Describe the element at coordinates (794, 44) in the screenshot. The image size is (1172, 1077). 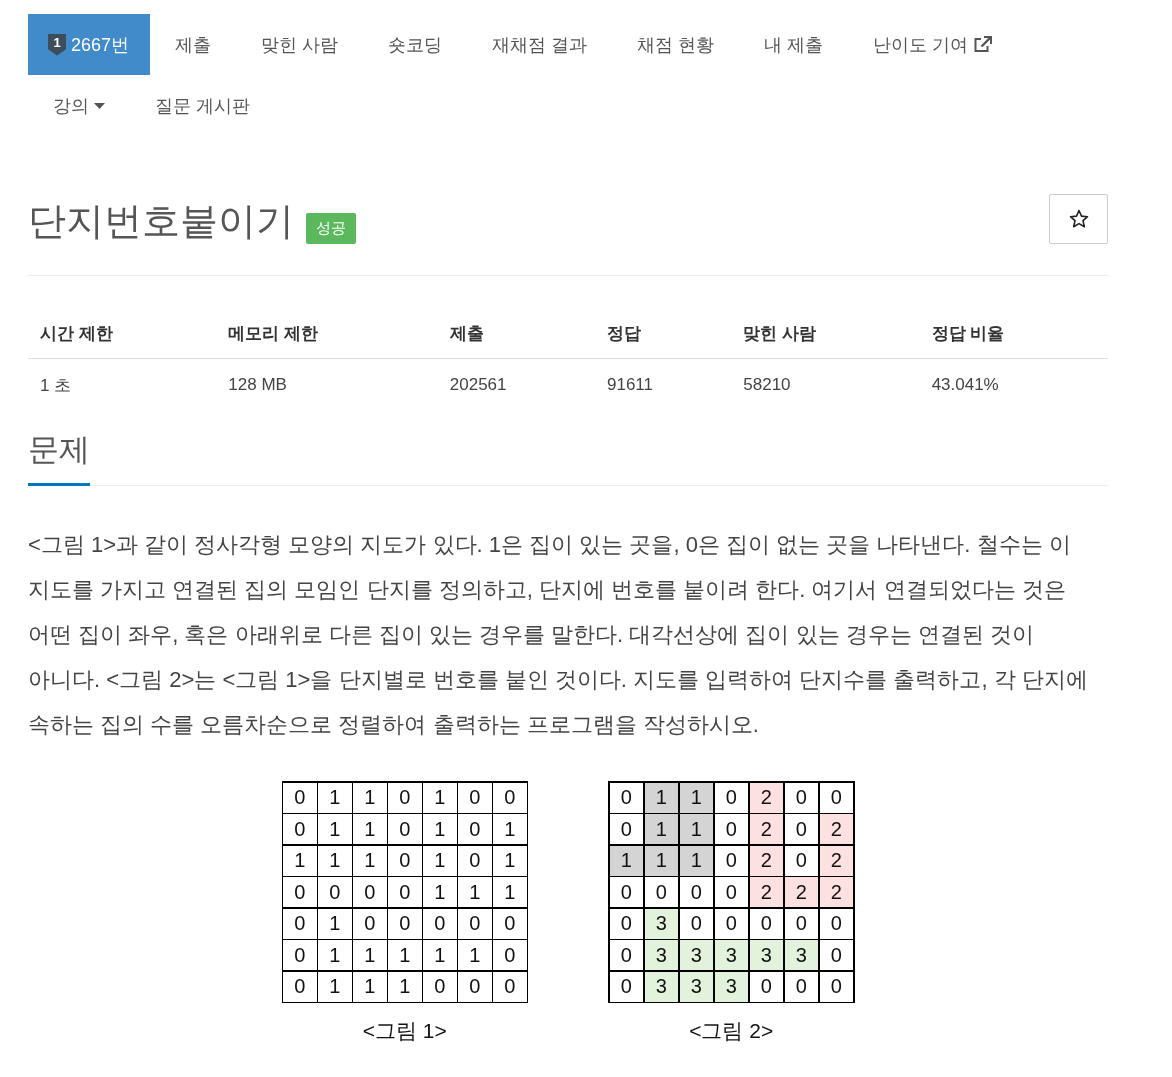
I see `nav-tab: 내 제출` at that location.